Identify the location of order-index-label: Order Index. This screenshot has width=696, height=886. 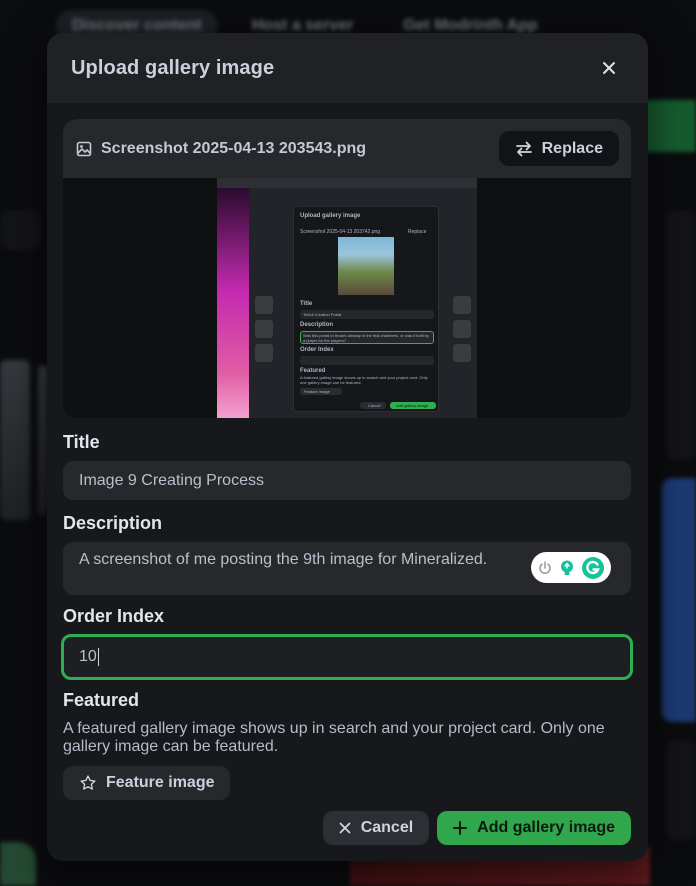
(114, 616).